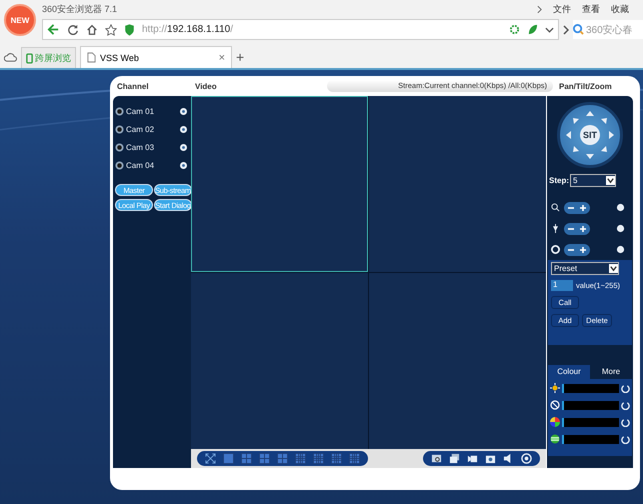 The height and width of the screenshot is (504, 643). I want to click on close-tab-button: ×, so click(221, 58).